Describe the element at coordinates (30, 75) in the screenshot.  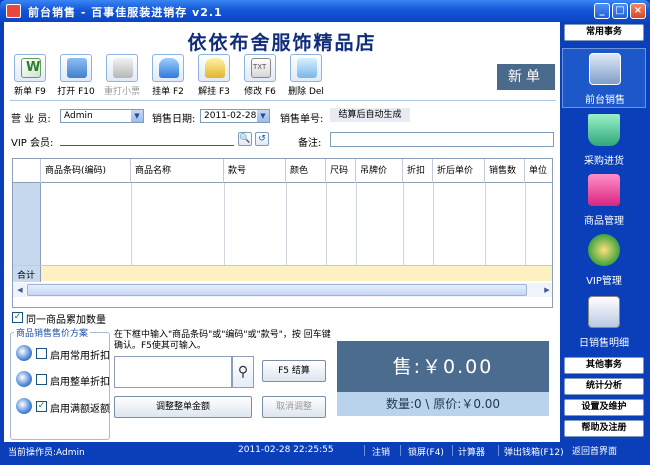
I see `new-bill-button: W 新单 F9` at that location.